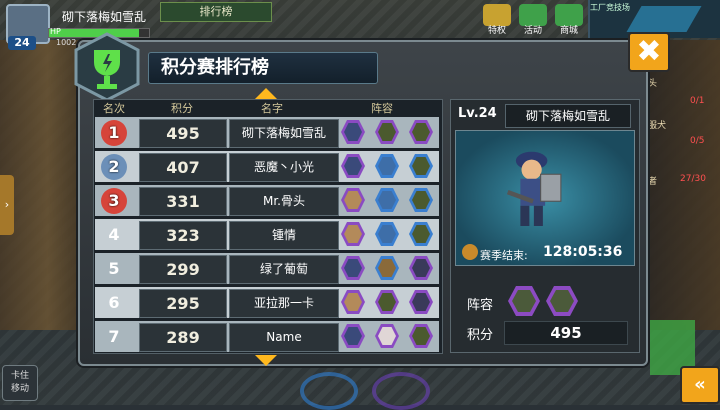 Image resolution: width=720 pixels, height=410 pixels. What do you see at coordinates (107, 67) in the screenshot?
I see `trophy-icon` at bounding box center [107, 67].